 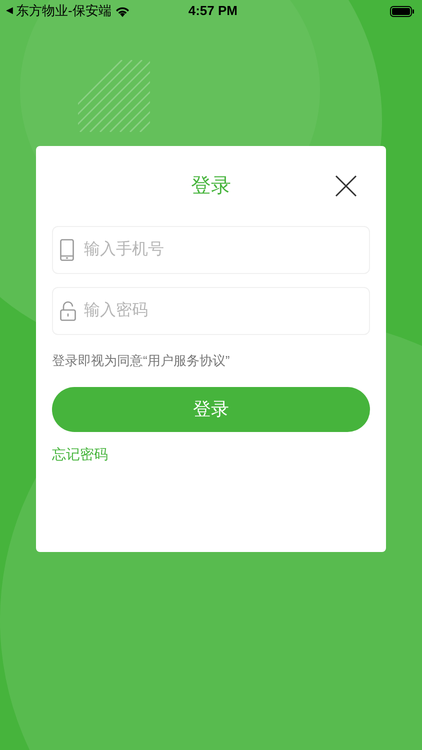 I want to click on close-icon, so click(x=346, y=186).